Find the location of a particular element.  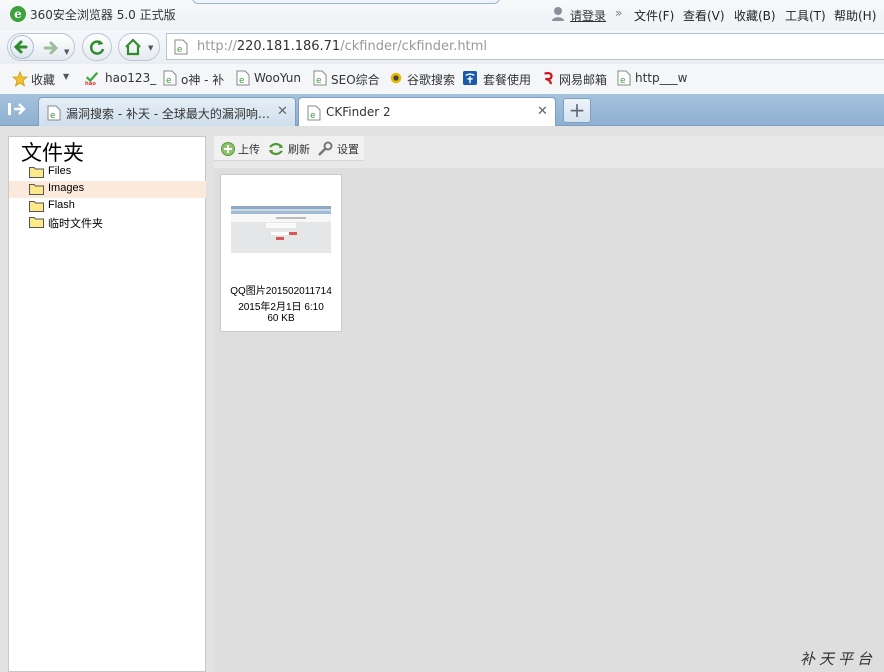

thumbnail-image is located at coordinates (281, 229).